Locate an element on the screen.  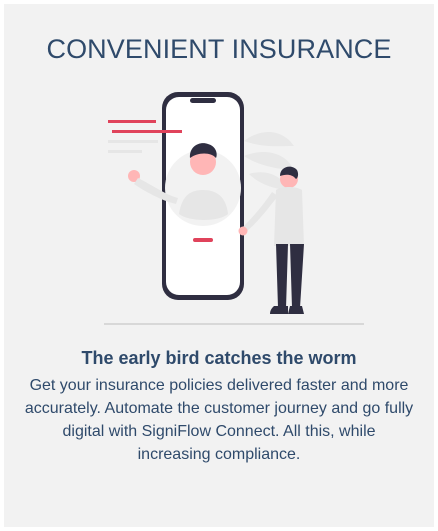
card-subtitle: The early bird catches the worm is located at coordinates (219, 358).